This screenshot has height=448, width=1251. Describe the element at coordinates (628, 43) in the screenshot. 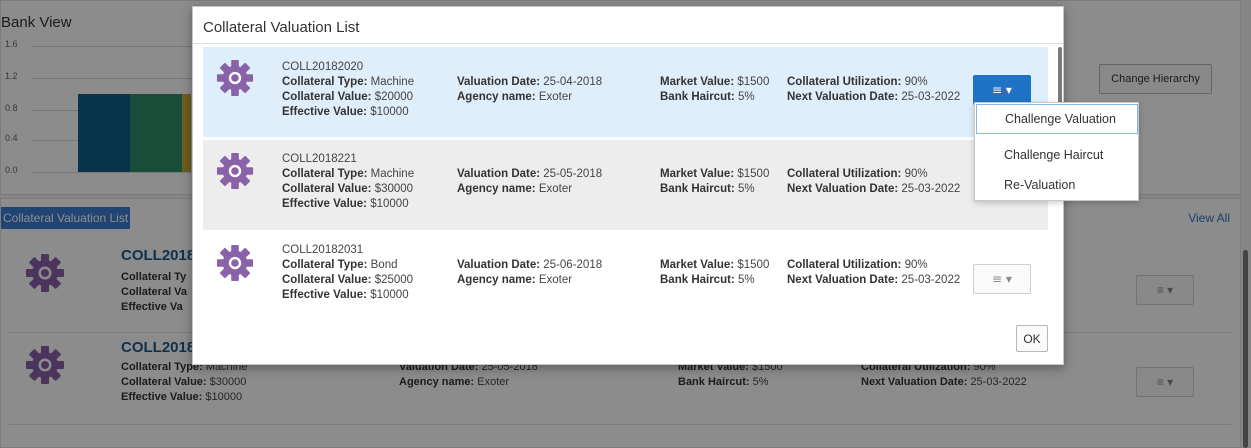

I see `title-divider` at that location.